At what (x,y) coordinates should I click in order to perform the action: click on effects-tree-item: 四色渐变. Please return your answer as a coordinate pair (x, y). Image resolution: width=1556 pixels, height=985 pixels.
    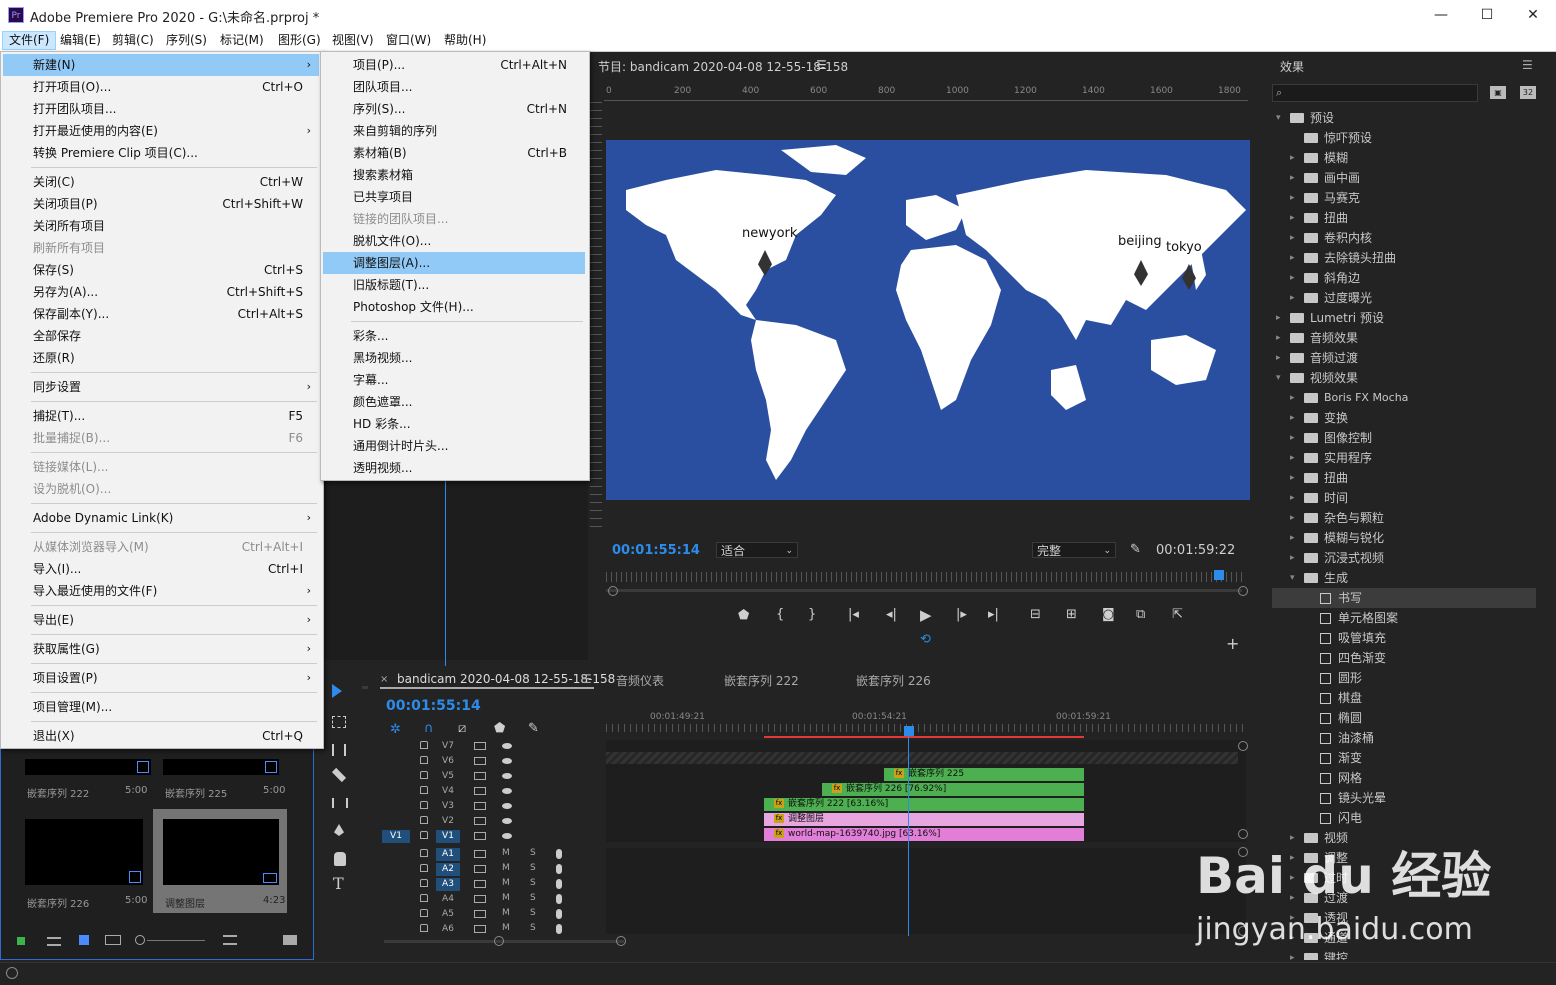
    Looking at the image, I should click on (1404, 658).